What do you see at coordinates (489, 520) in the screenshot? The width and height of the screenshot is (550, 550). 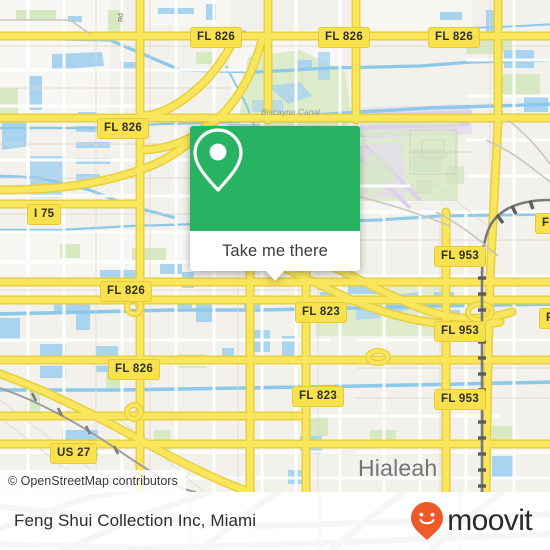 I see `moovit-wordmark: moovit` at bounding box center [489, 520].